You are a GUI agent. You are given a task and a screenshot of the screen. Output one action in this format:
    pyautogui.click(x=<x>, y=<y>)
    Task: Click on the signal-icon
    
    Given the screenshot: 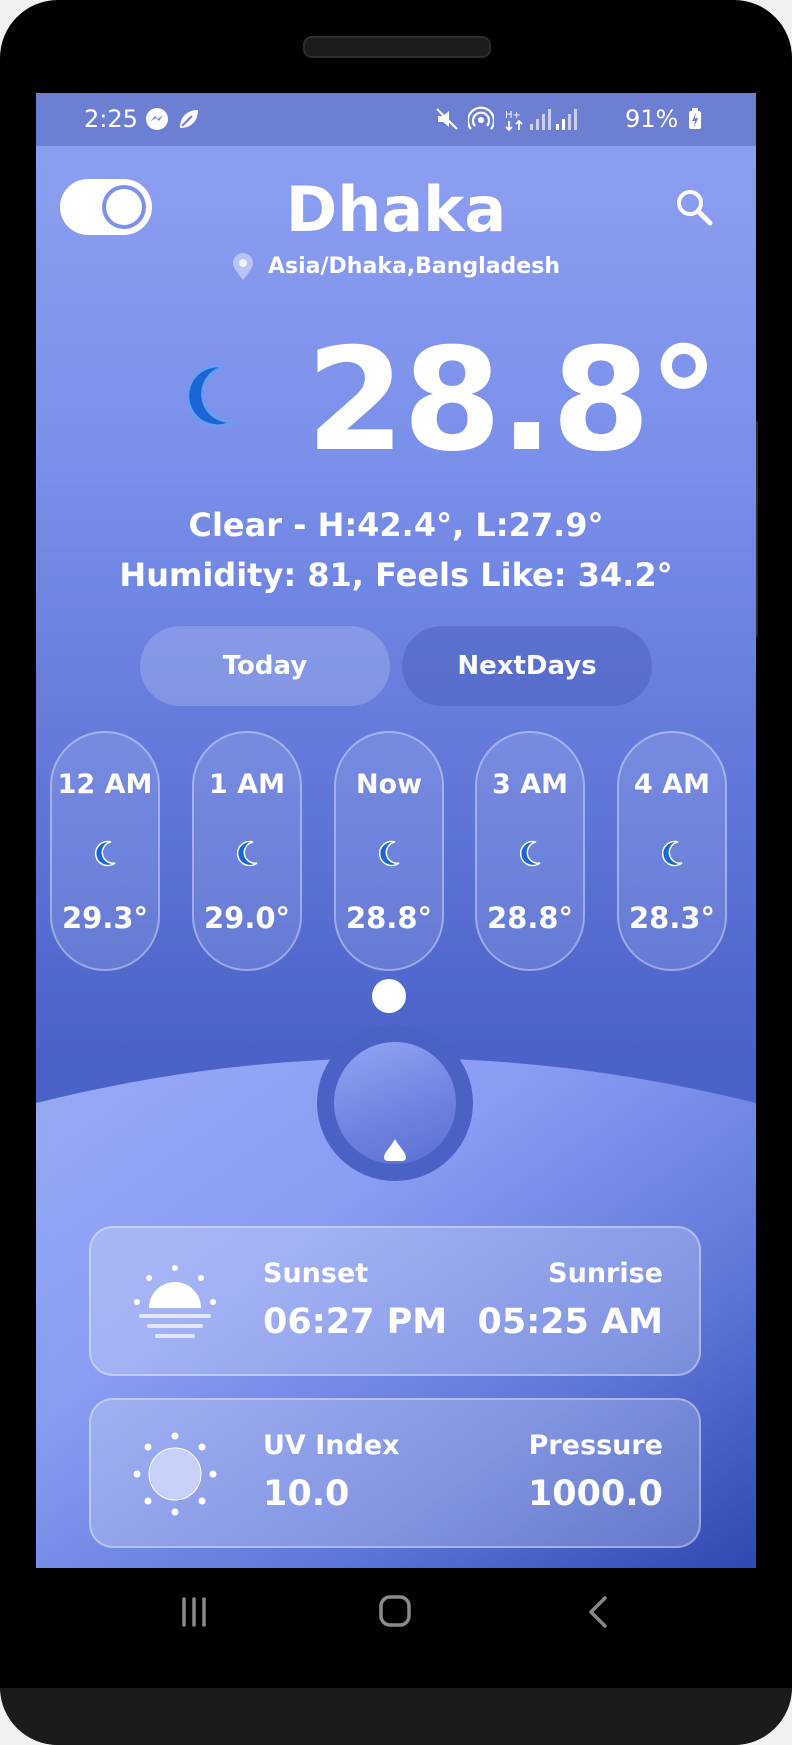 What is the action you would take?
    pyautogui.click(x=540, y=119)
    